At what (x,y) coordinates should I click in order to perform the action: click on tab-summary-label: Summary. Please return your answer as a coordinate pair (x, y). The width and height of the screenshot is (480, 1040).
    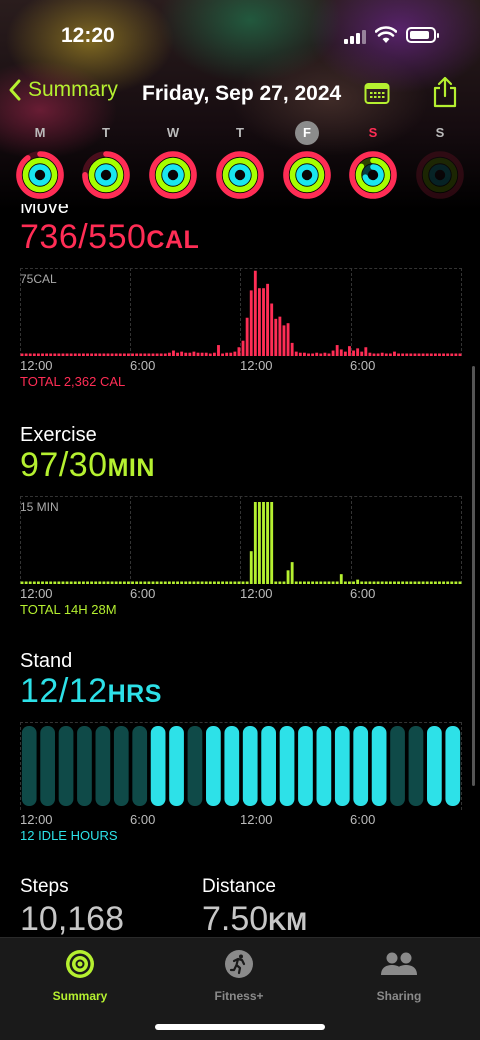
    Looking at the image, I should click on (80, 996).